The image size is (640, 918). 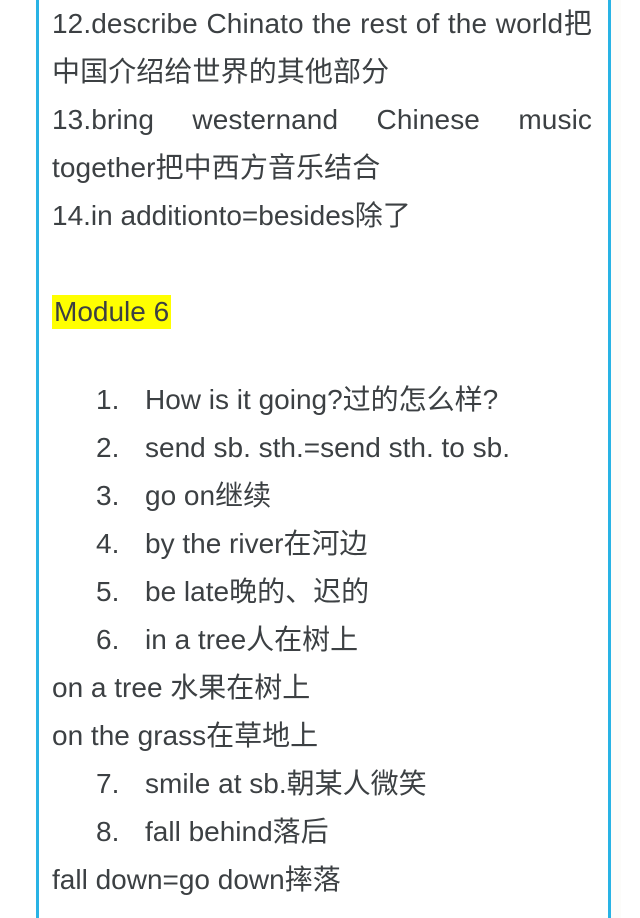 What do you see at coordinates (37, 459) in the screenshot?
I see `left-margin-rule` at bounding box center [37, 459].